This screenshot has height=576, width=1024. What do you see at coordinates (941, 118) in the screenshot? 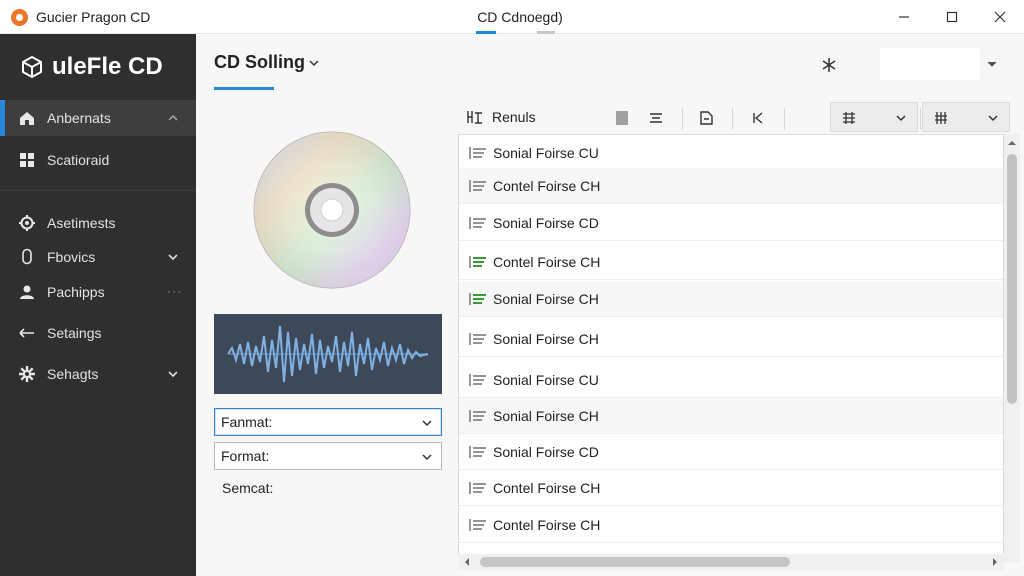
I see `columns-icon` at bounding box center [941, 118].